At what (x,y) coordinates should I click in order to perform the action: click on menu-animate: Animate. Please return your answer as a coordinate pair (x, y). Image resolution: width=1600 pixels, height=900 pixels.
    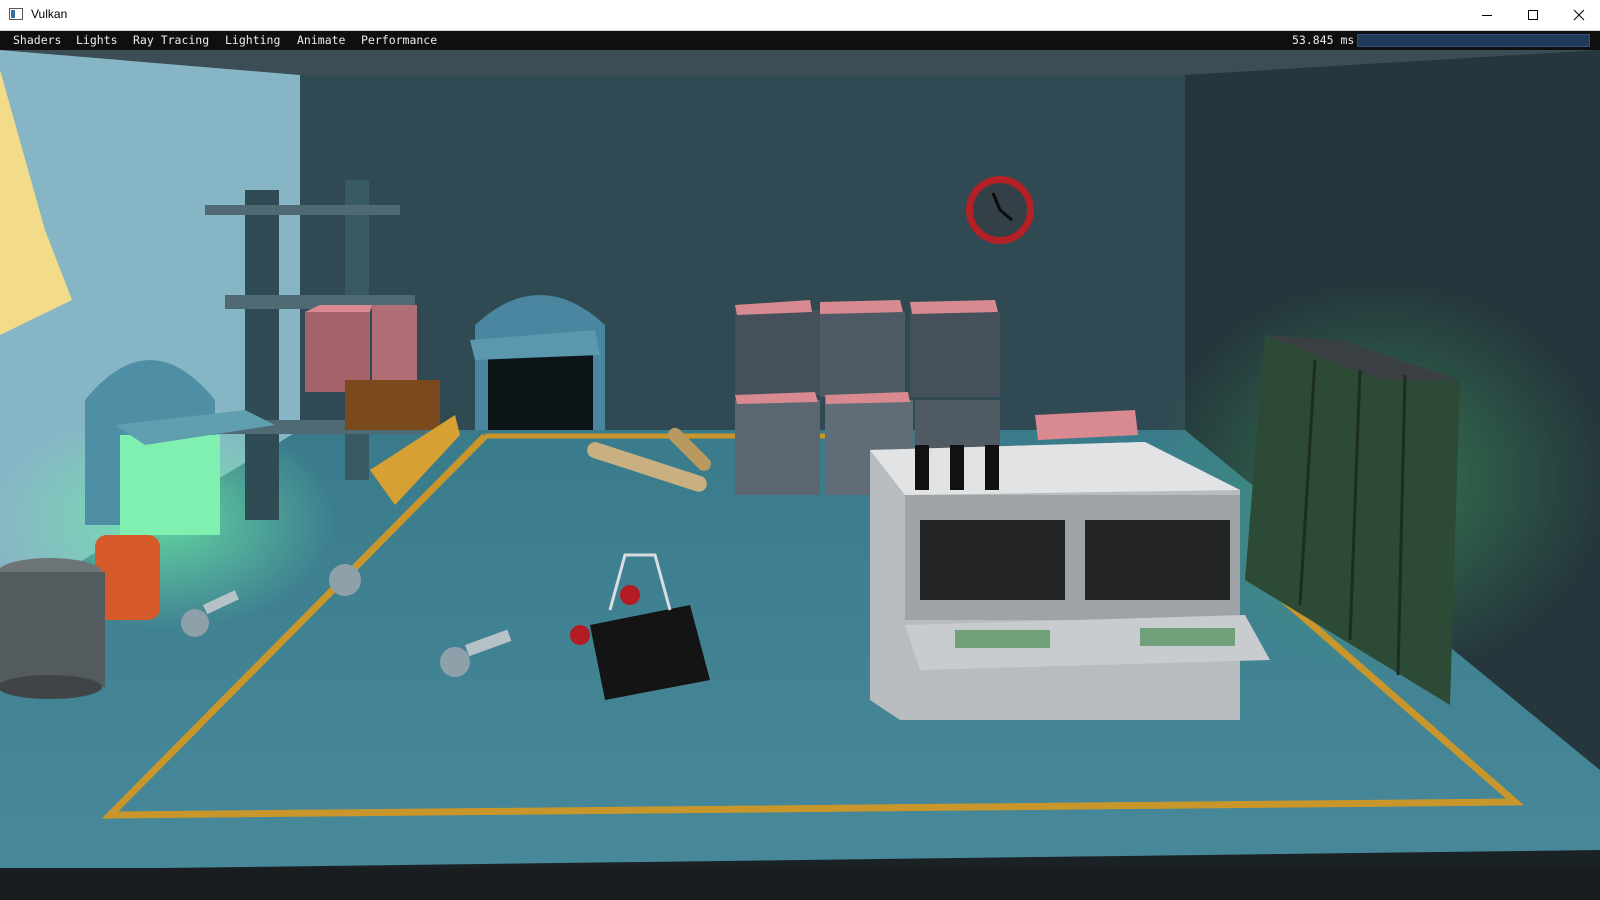
    Looking at the image, I should click on (321, 40).